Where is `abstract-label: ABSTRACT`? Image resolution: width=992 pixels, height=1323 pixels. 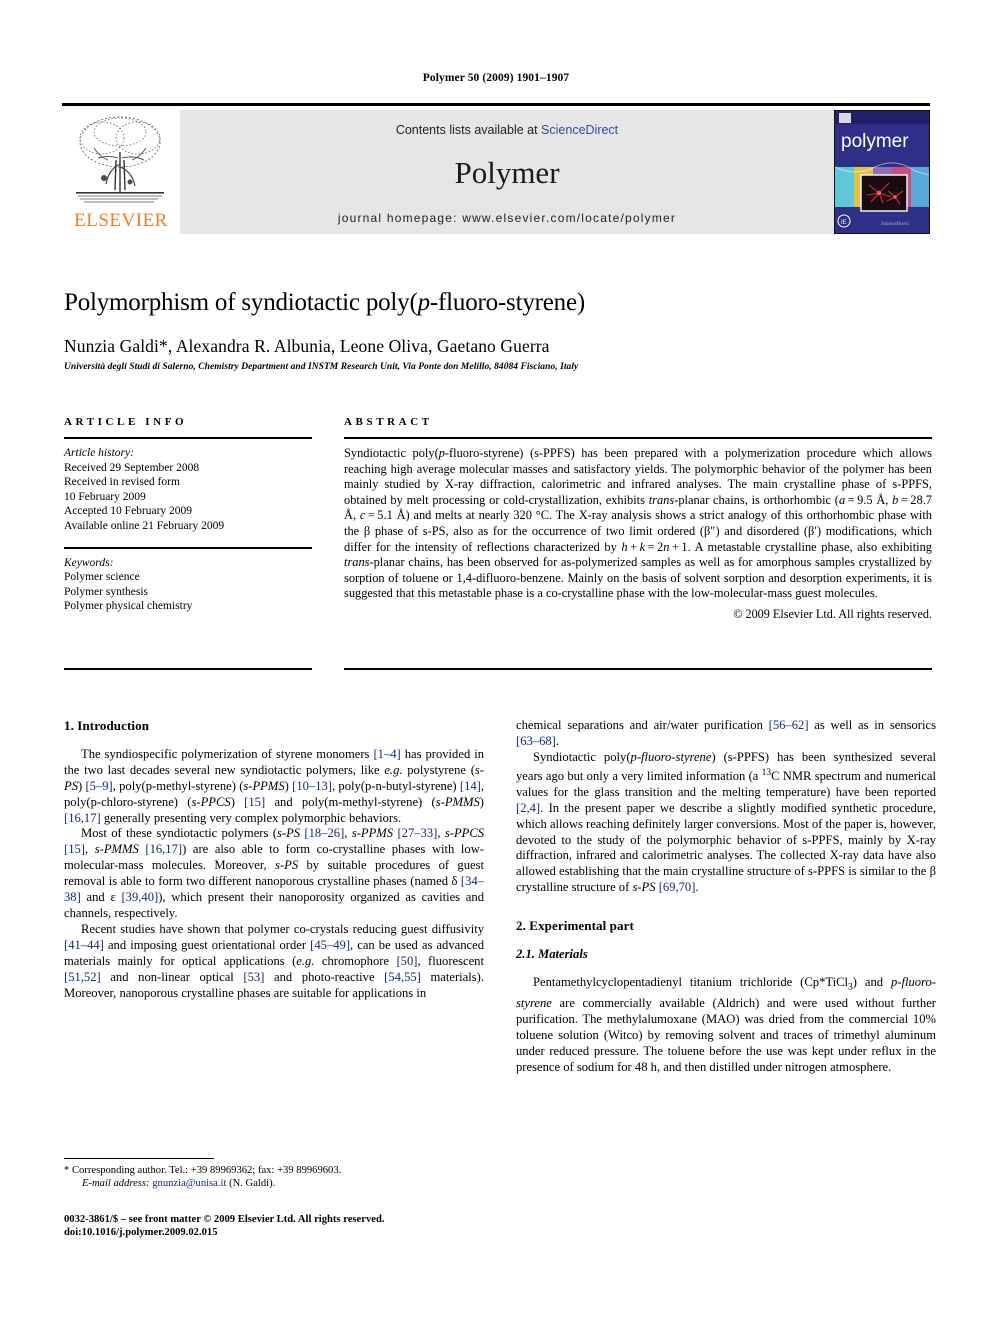 abstract-label: ABSTRACT is located at coordinates (388, 422).